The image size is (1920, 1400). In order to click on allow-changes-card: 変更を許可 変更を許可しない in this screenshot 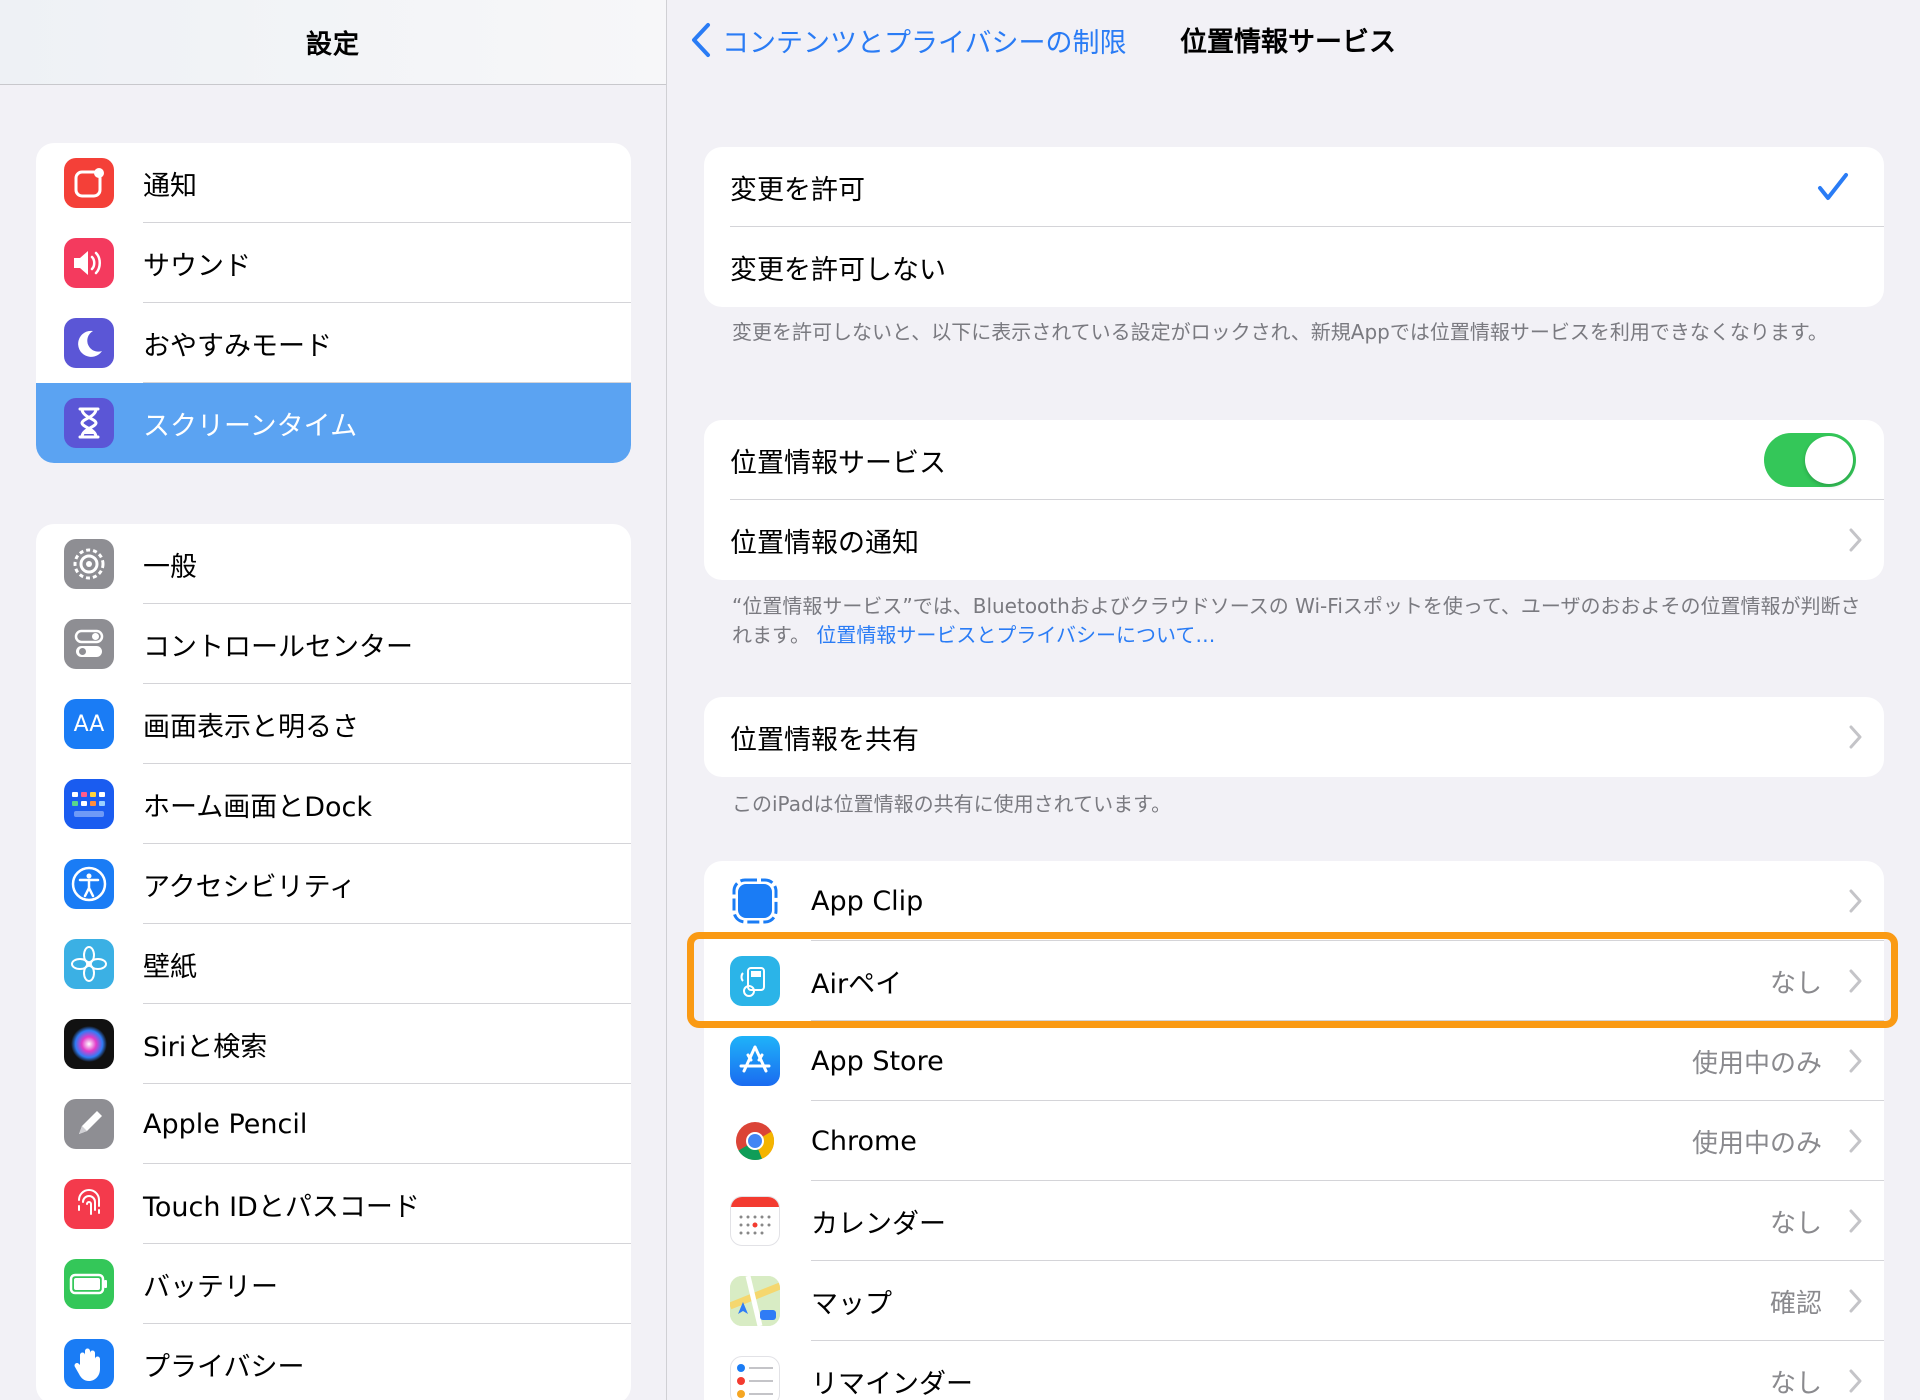, I will do `click(1294, 227)`.